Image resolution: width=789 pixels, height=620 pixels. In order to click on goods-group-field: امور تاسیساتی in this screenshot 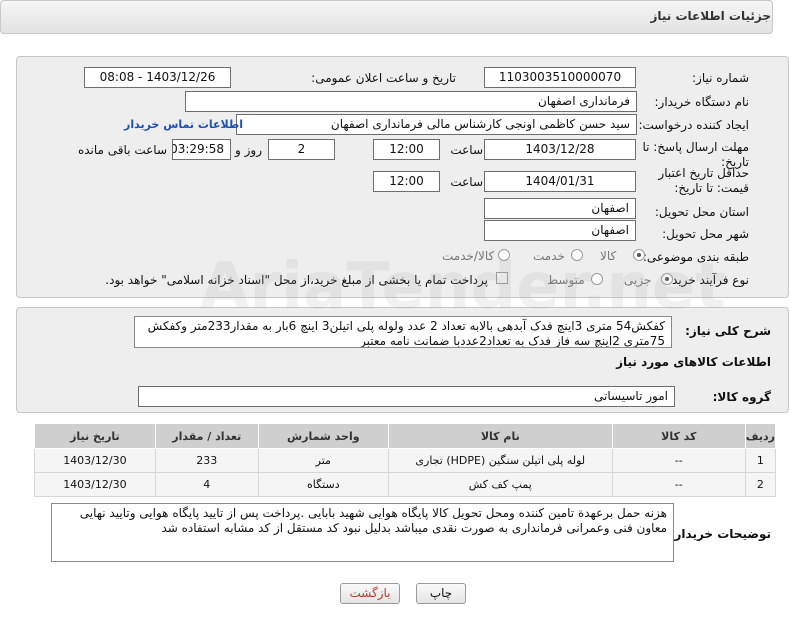, I will do `click(406, 396)`.